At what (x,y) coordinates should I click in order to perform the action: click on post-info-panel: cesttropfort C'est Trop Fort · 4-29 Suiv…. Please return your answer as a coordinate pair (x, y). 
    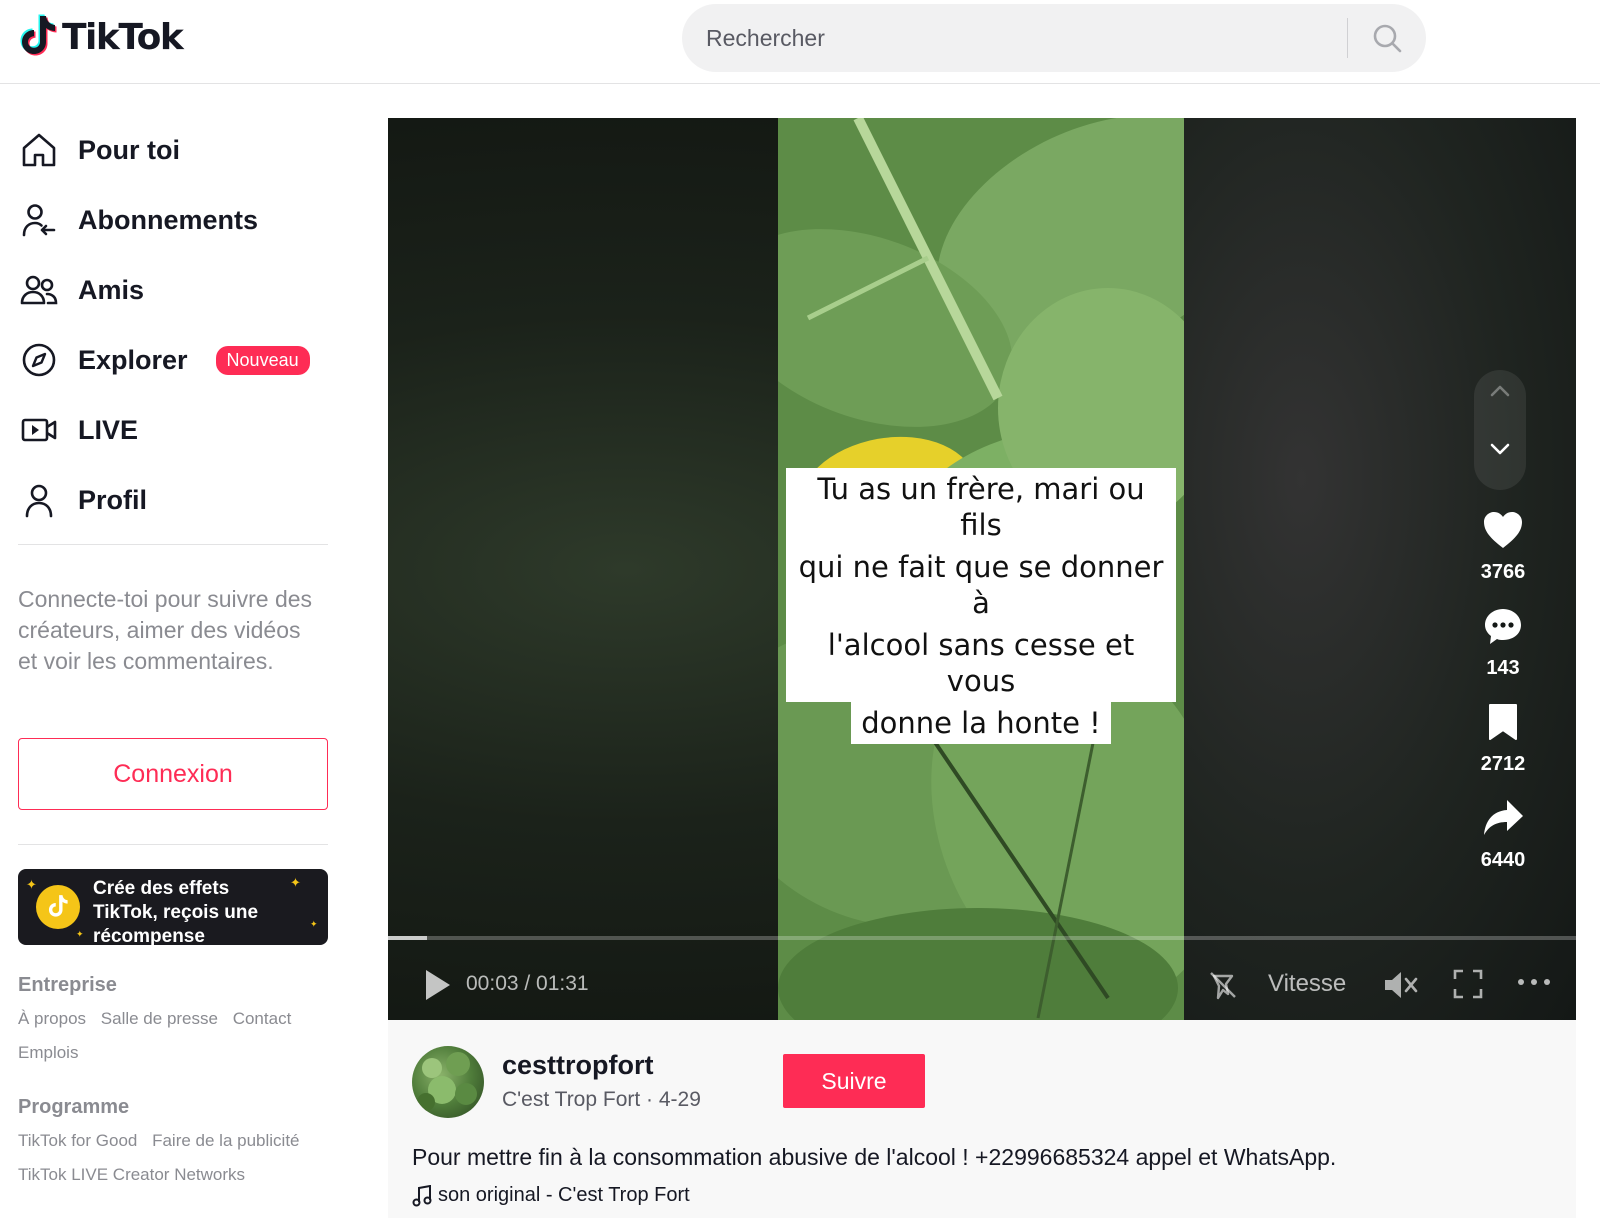
    Looking at the image, I should click on (982, 1119).